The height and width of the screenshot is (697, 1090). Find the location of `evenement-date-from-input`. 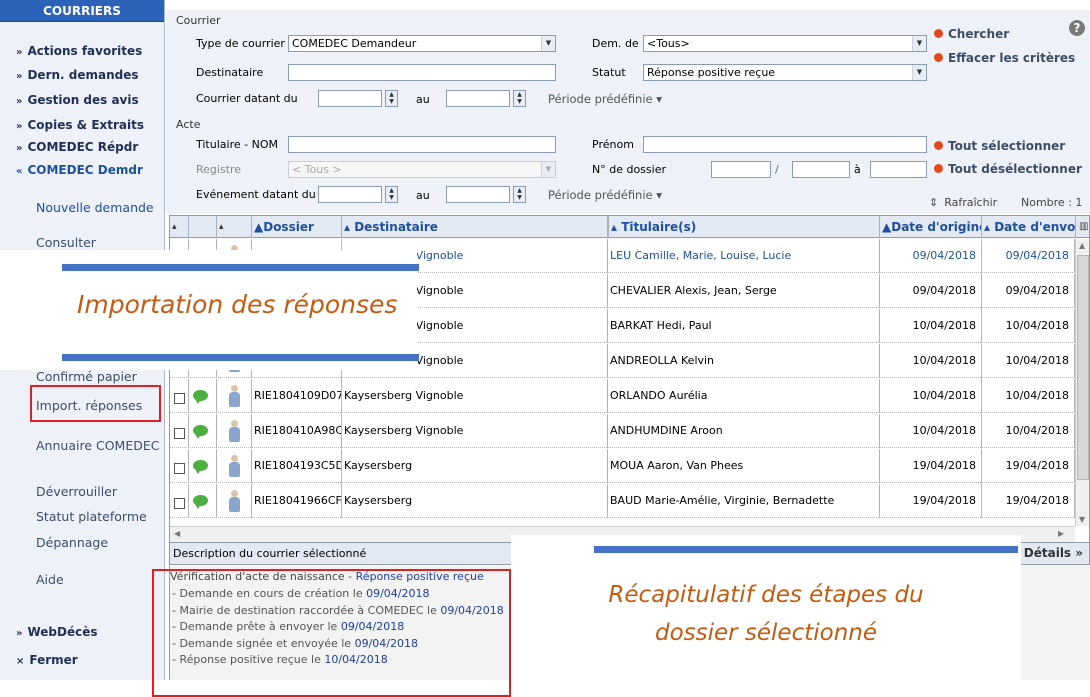

evenement-date-from-input is located at coordinates (350, 194).